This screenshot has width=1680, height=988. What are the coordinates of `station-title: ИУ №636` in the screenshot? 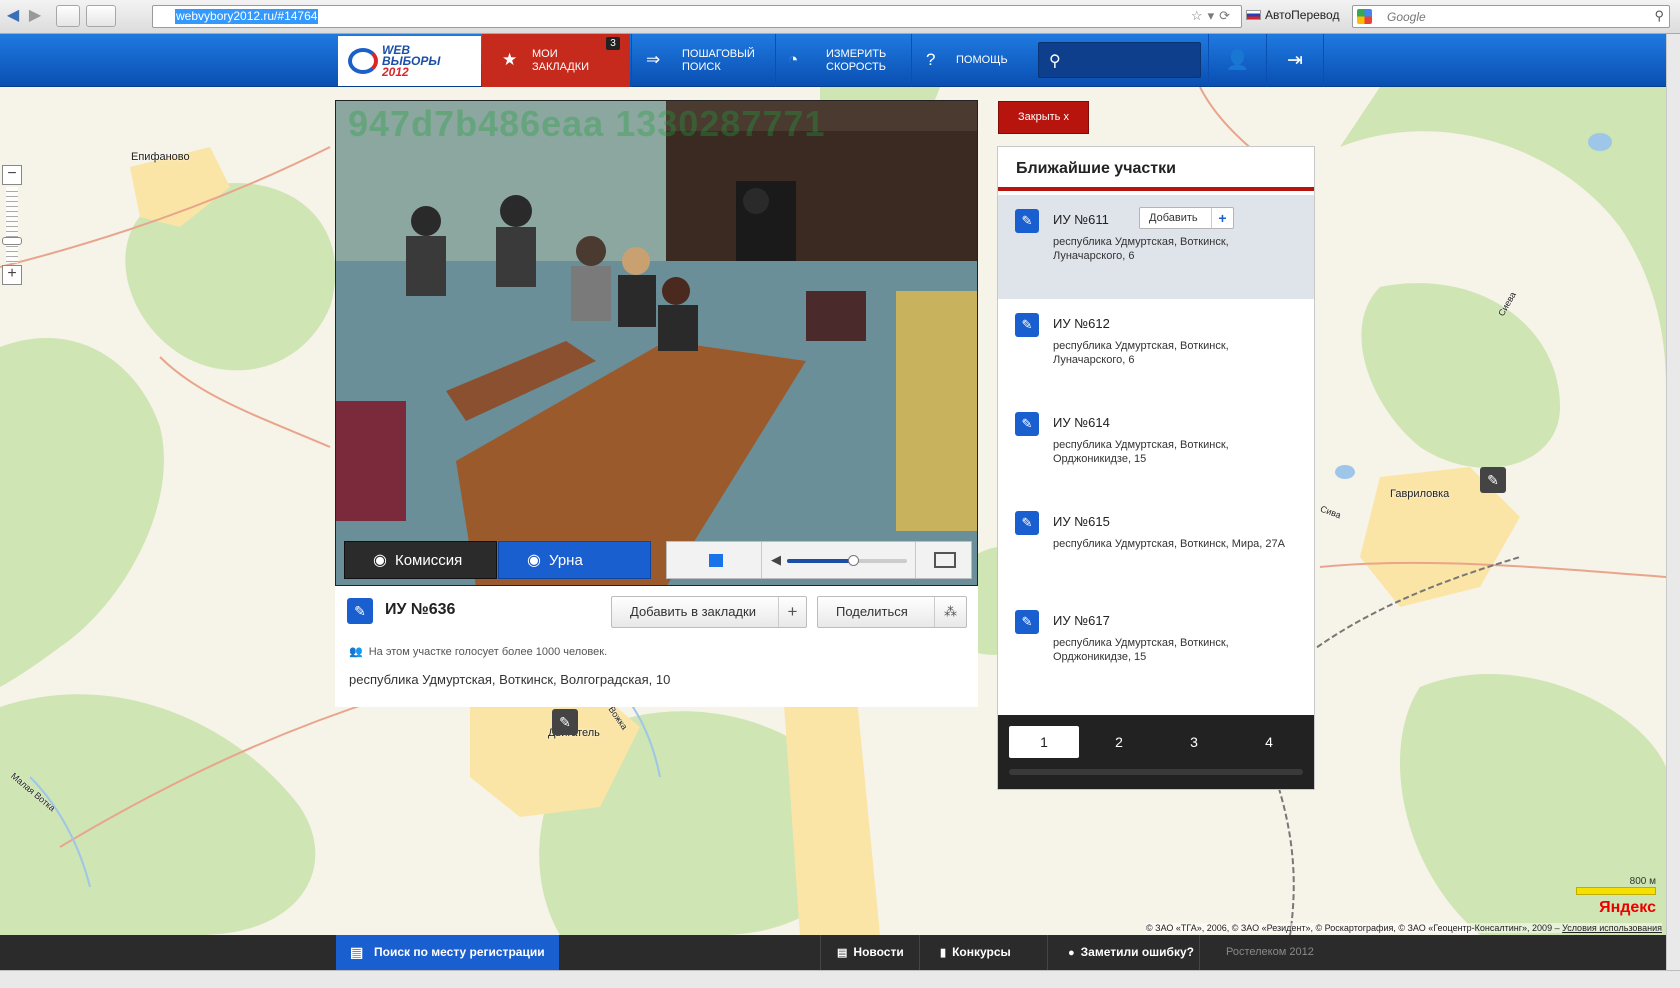 It's located at (420, 609).